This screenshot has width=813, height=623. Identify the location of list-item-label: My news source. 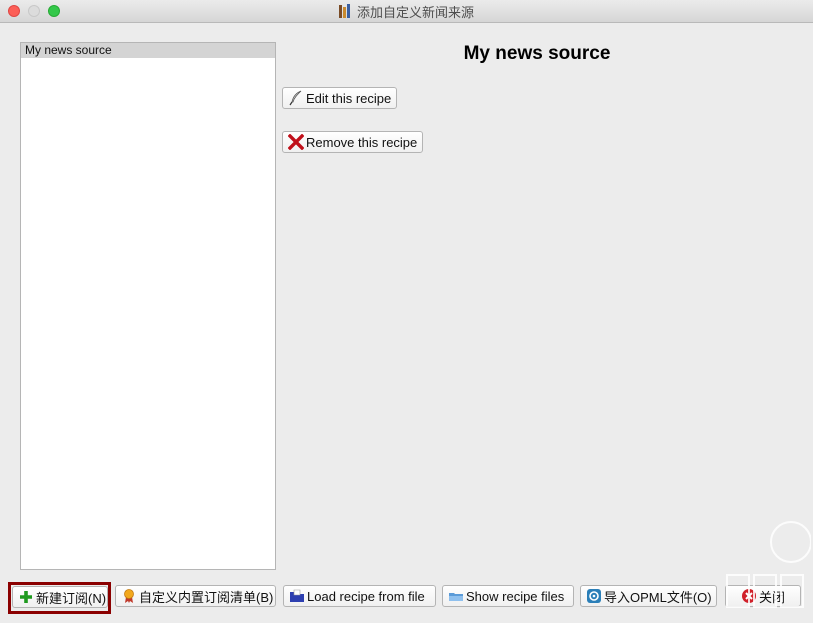
(68, 50).